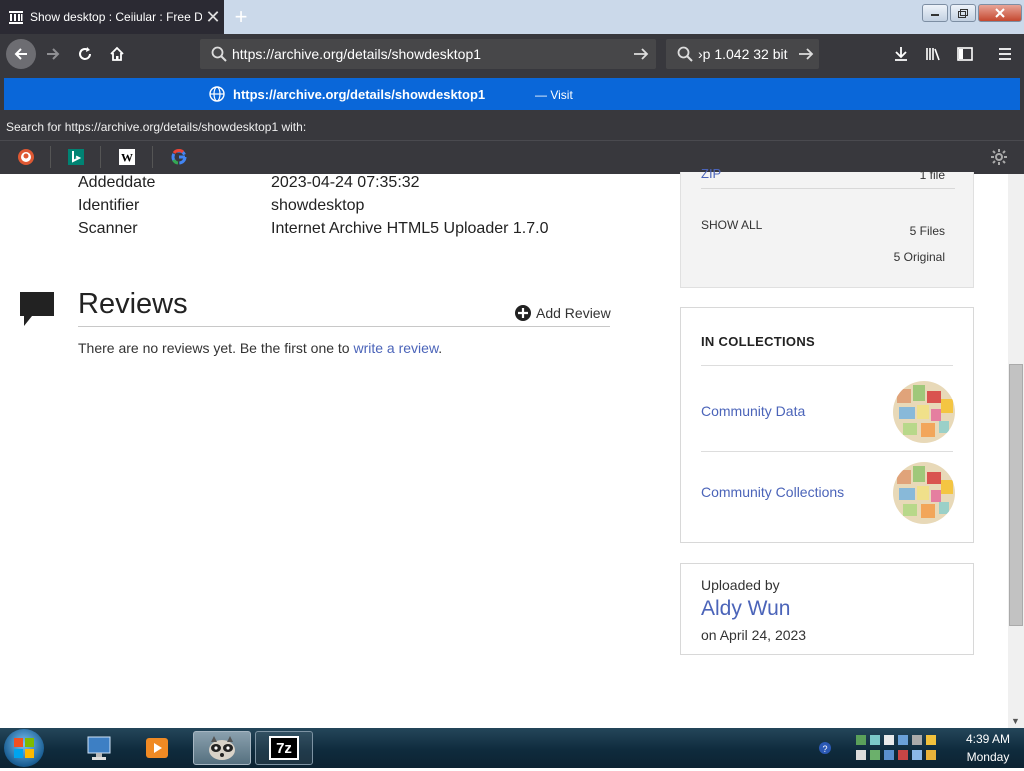 Image resolution: width=1024 pixels, height=771 pixels. I want to click on dropdown-url: https://archive.org/details/showdesktop1, so click(359, 94).